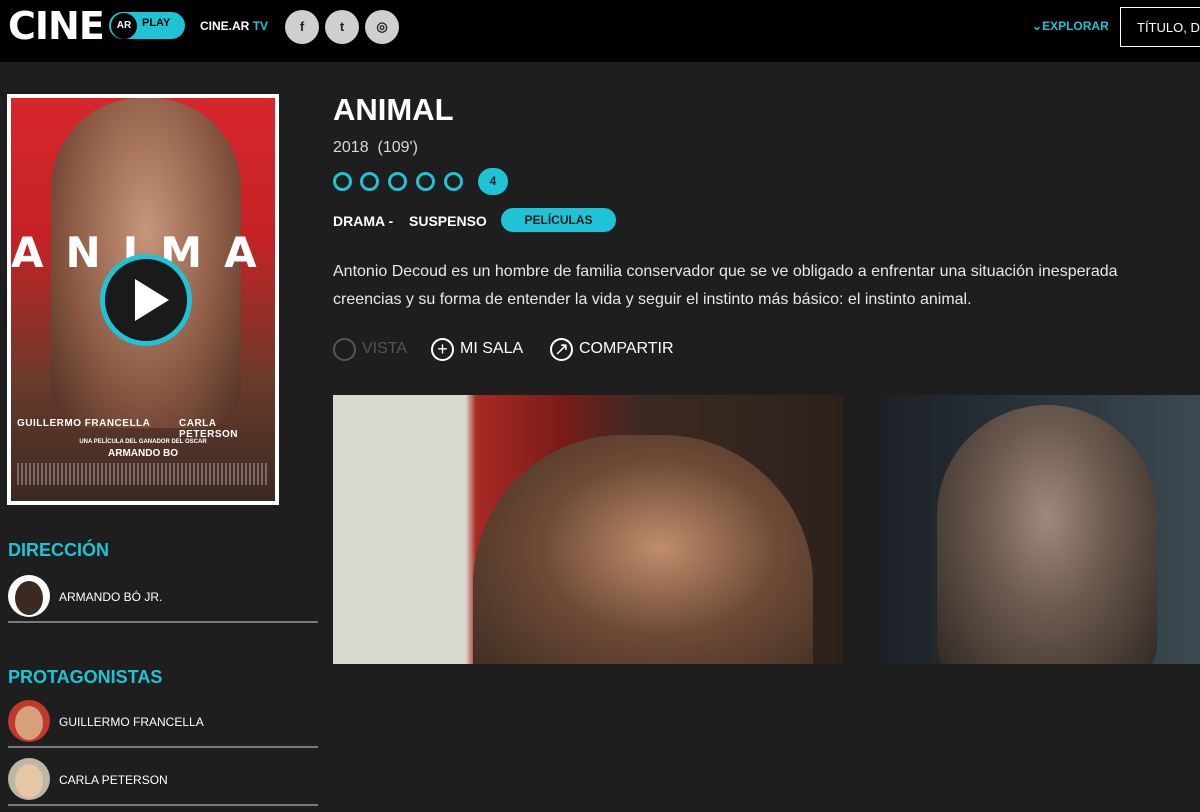  What do you see at coordinates (363, 221) in the screenshot?
I see `genre-drama: DRAMA -` at bounding box center [363, 221].